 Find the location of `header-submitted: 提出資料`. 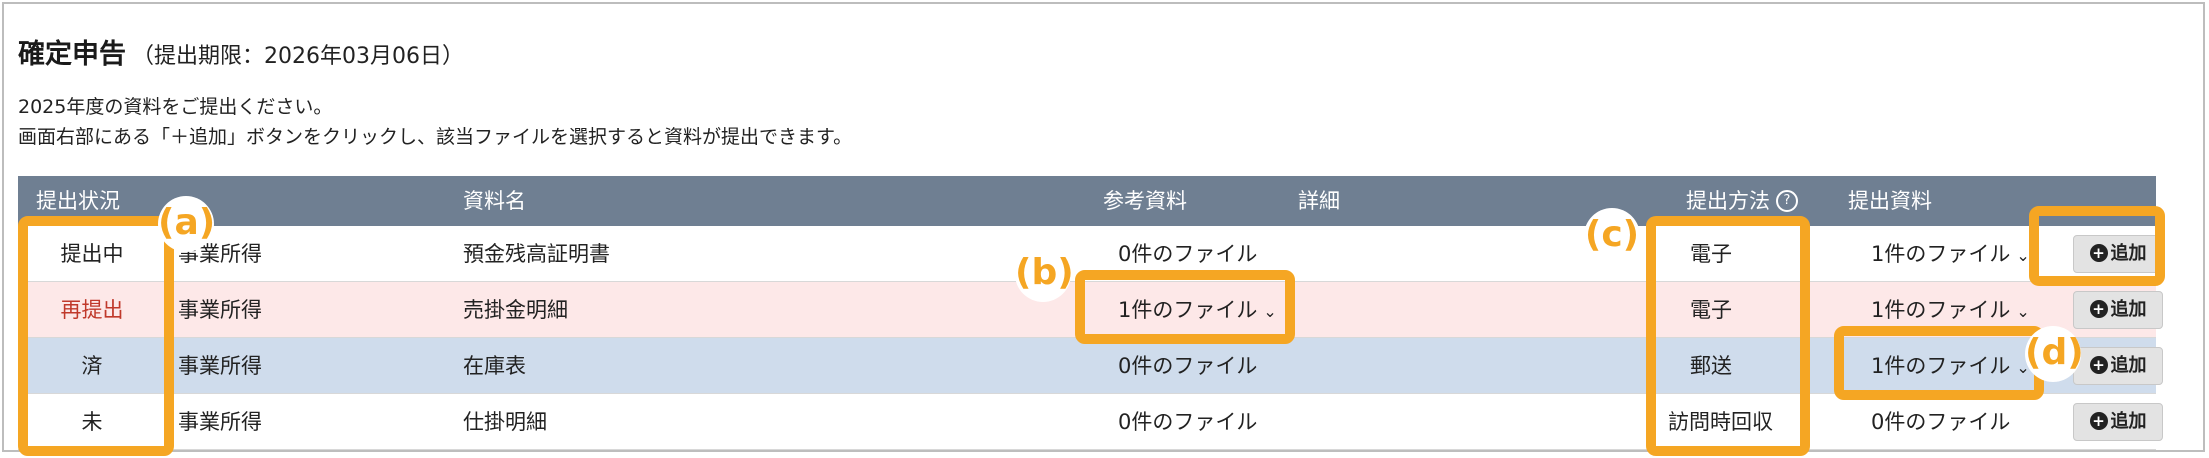

header-submitted: 提出資料 is located at coordinates (1890, 201).